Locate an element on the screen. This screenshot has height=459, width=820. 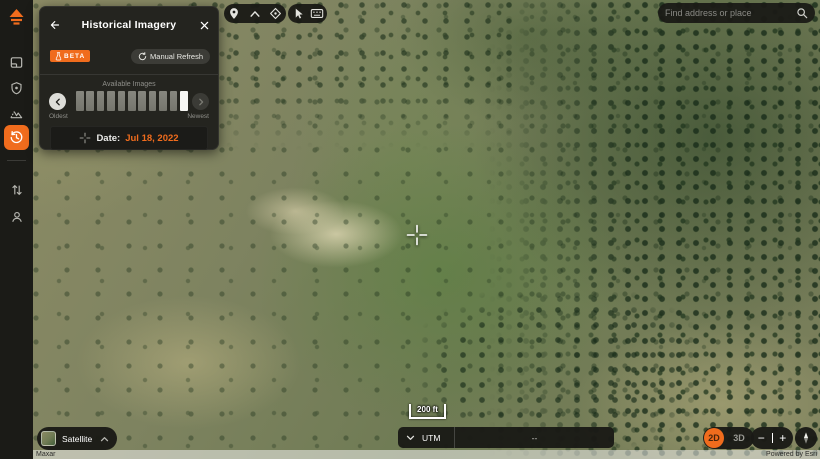
basemap-selector: Satellite is located at coordinates (77, 438).